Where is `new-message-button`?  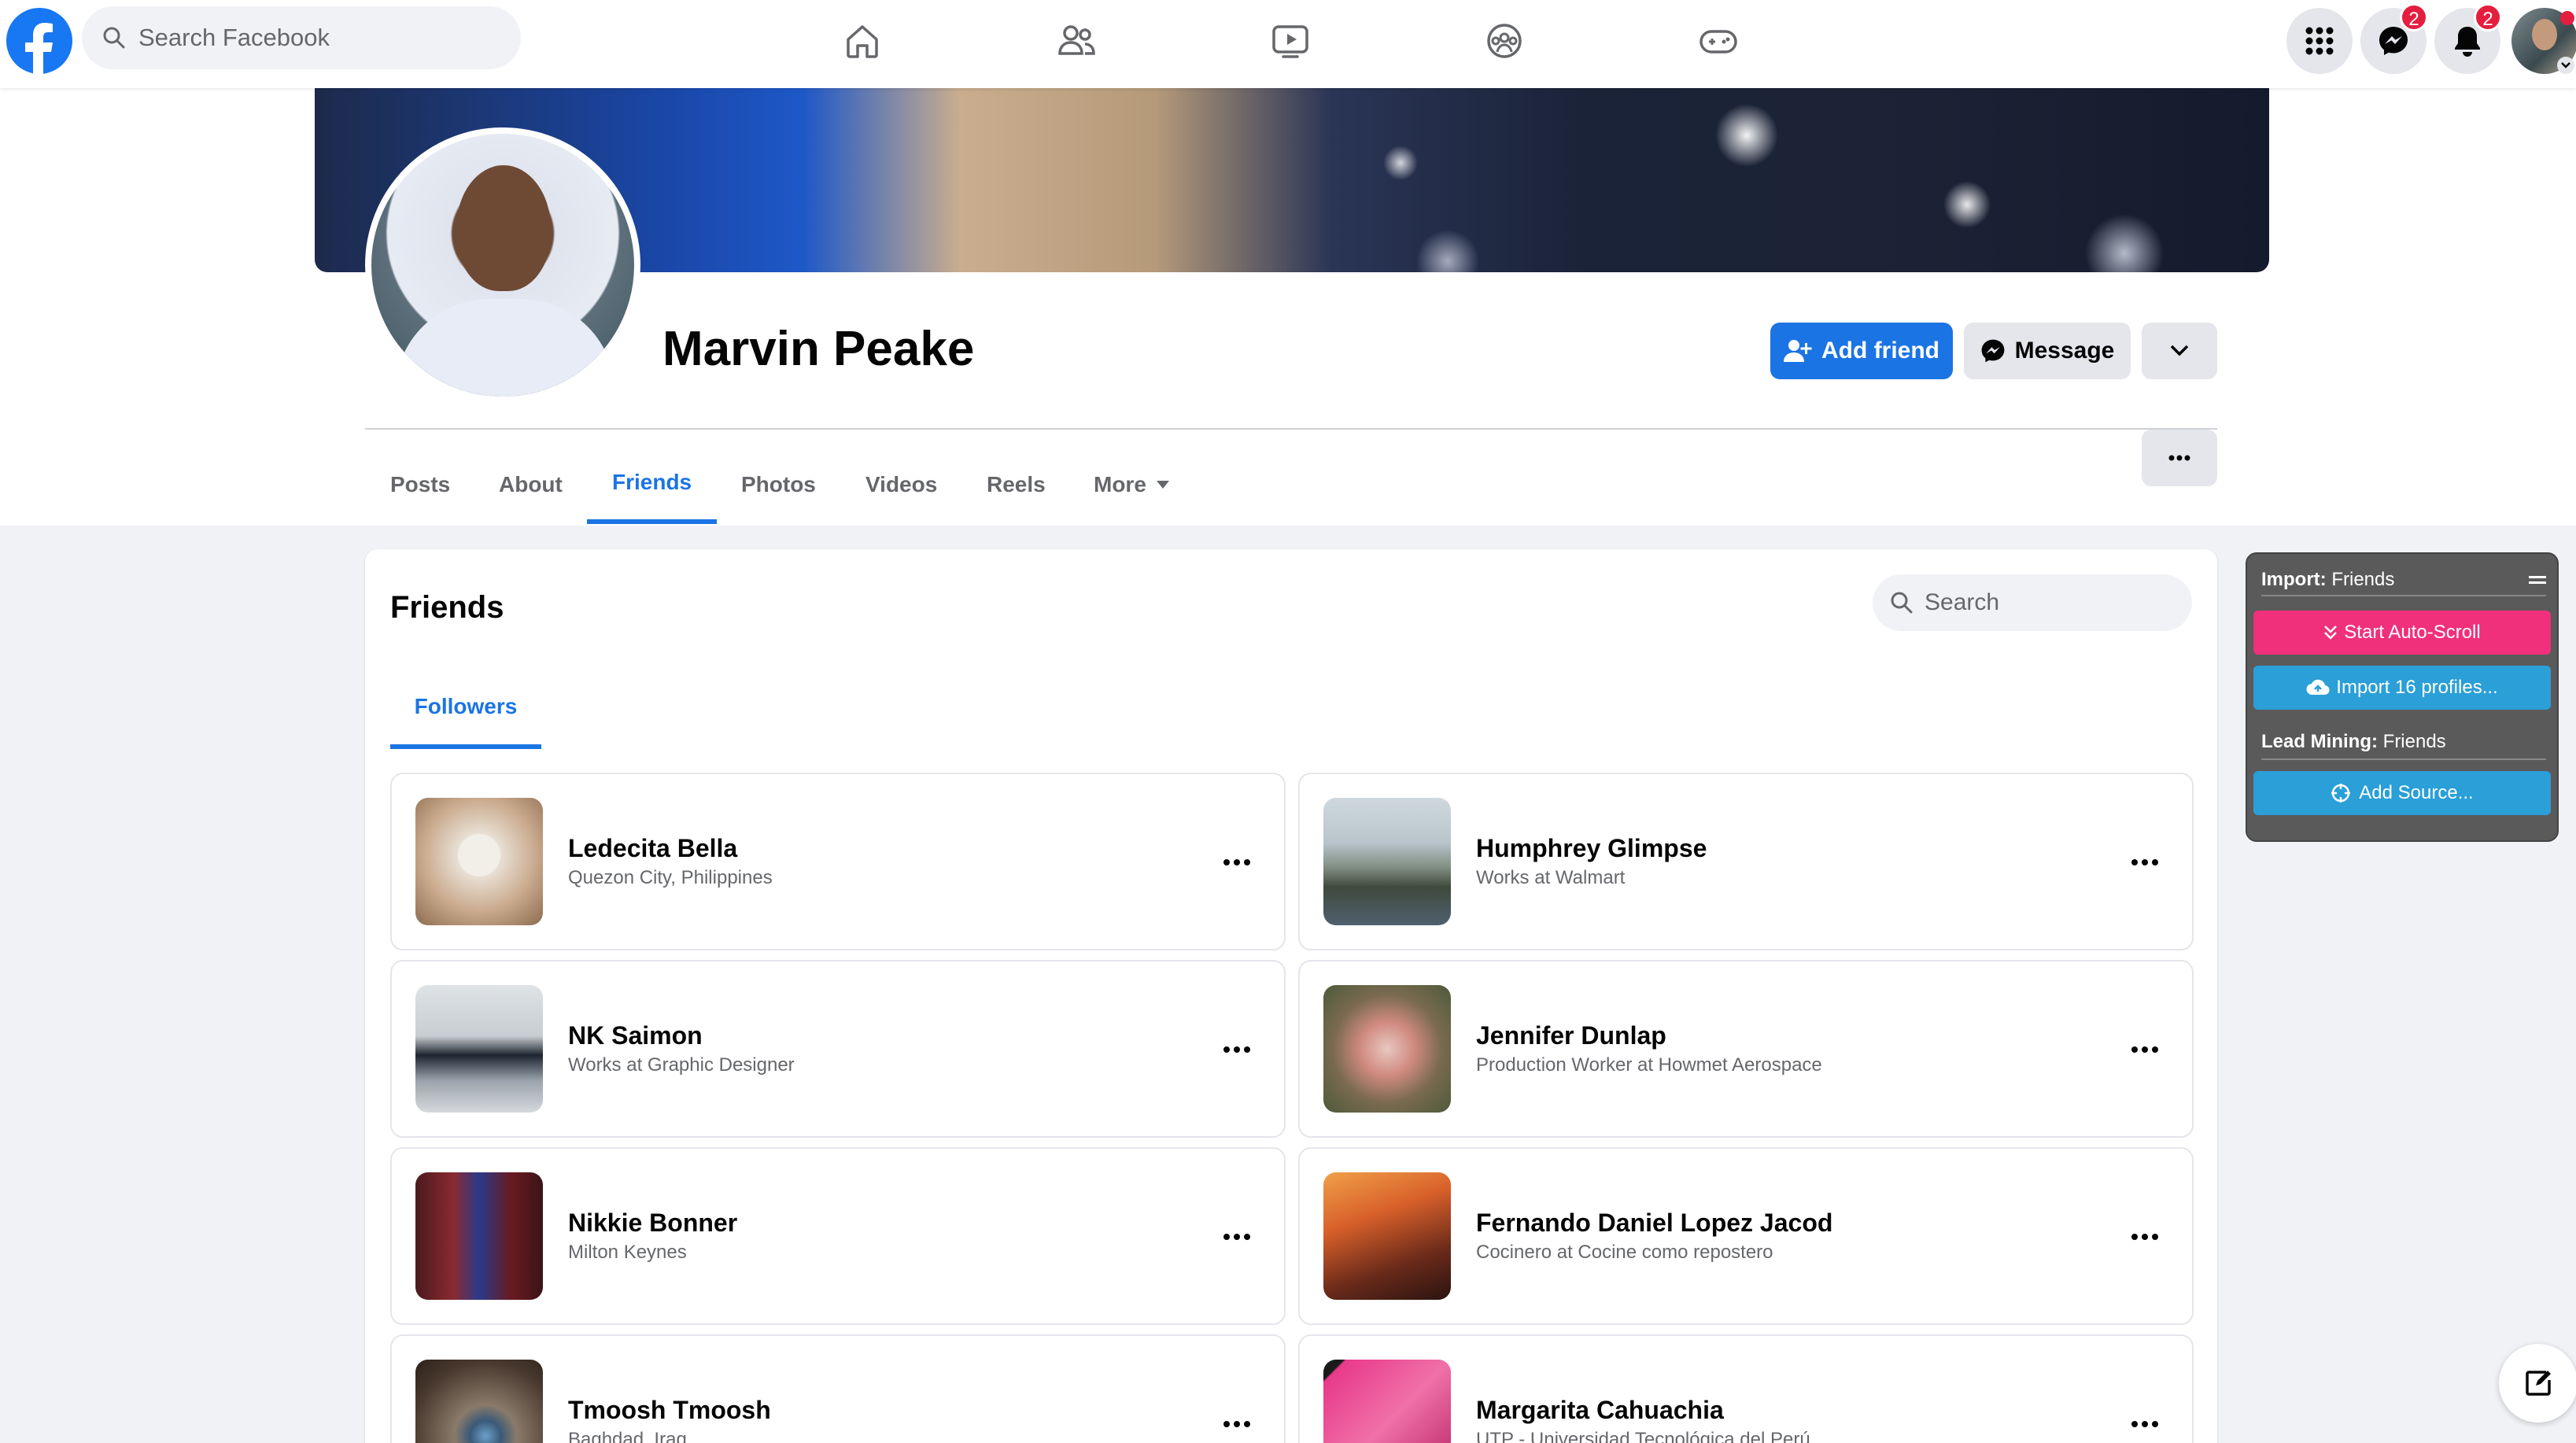 new-message-button is located at coordinates (2537, 1383).